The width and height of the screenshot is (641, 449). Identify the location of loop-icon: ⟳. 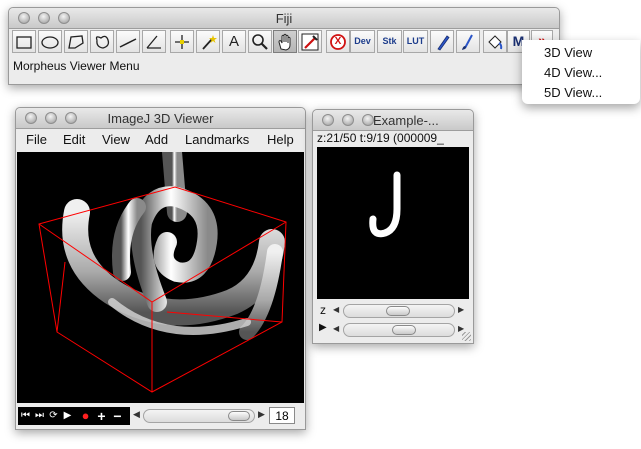
(53, 416).